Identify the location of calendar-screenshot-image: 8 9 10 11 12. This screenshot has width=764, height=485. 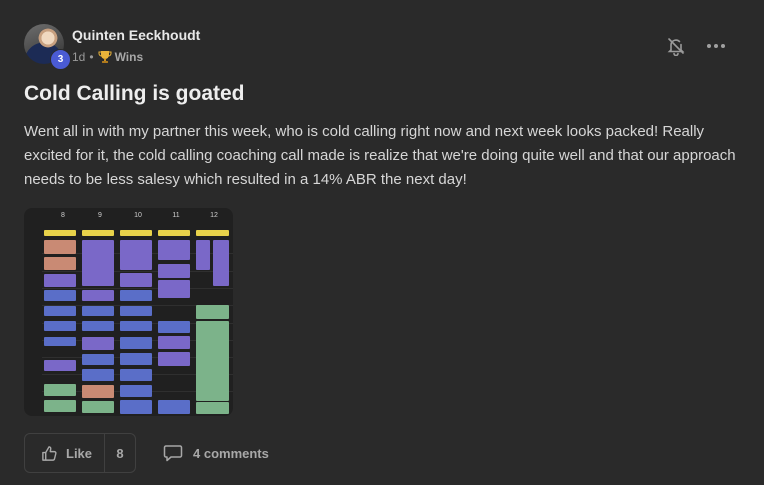
(128, 312).